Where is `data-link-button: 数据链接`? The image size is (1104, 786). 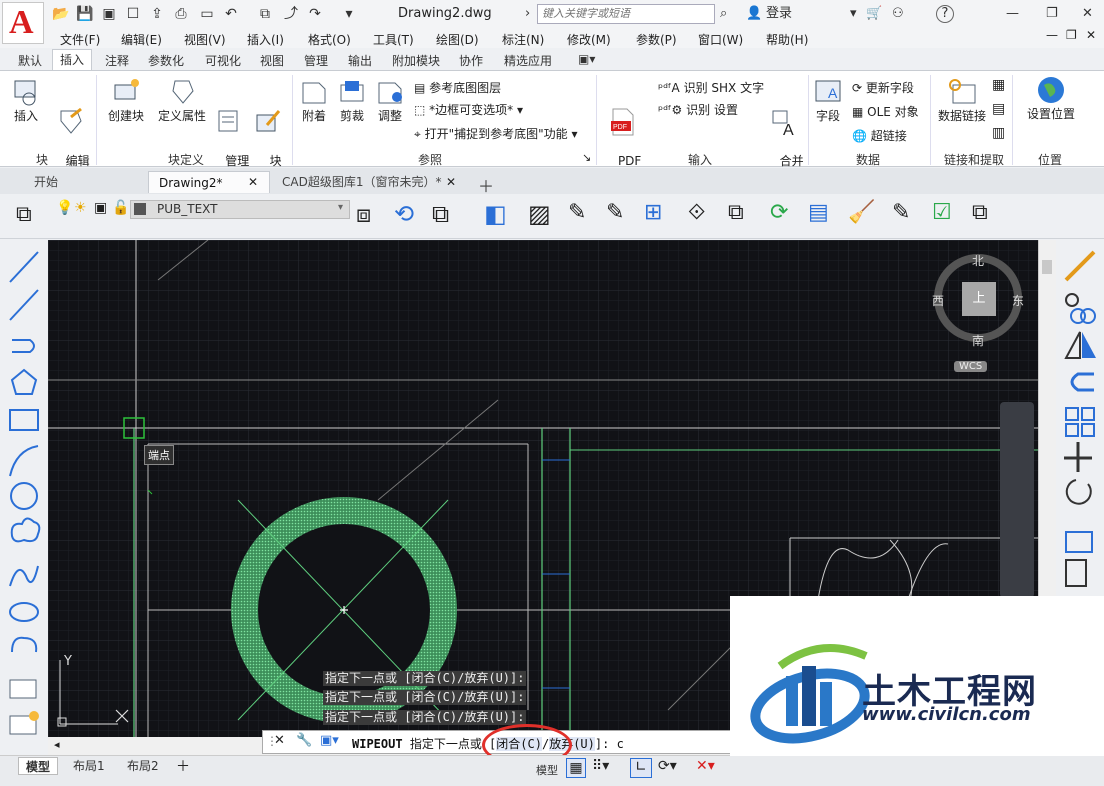
data-link-button: 数据链接 is located at coordinates (962, 100).